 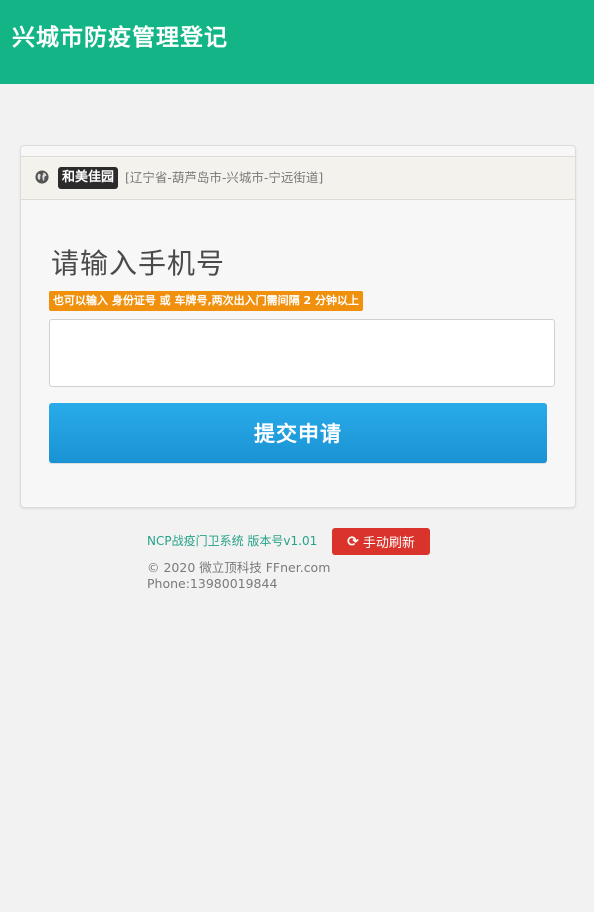 I want to click on contact-phone: Phone:13980019844, so click(x=212, y=583).